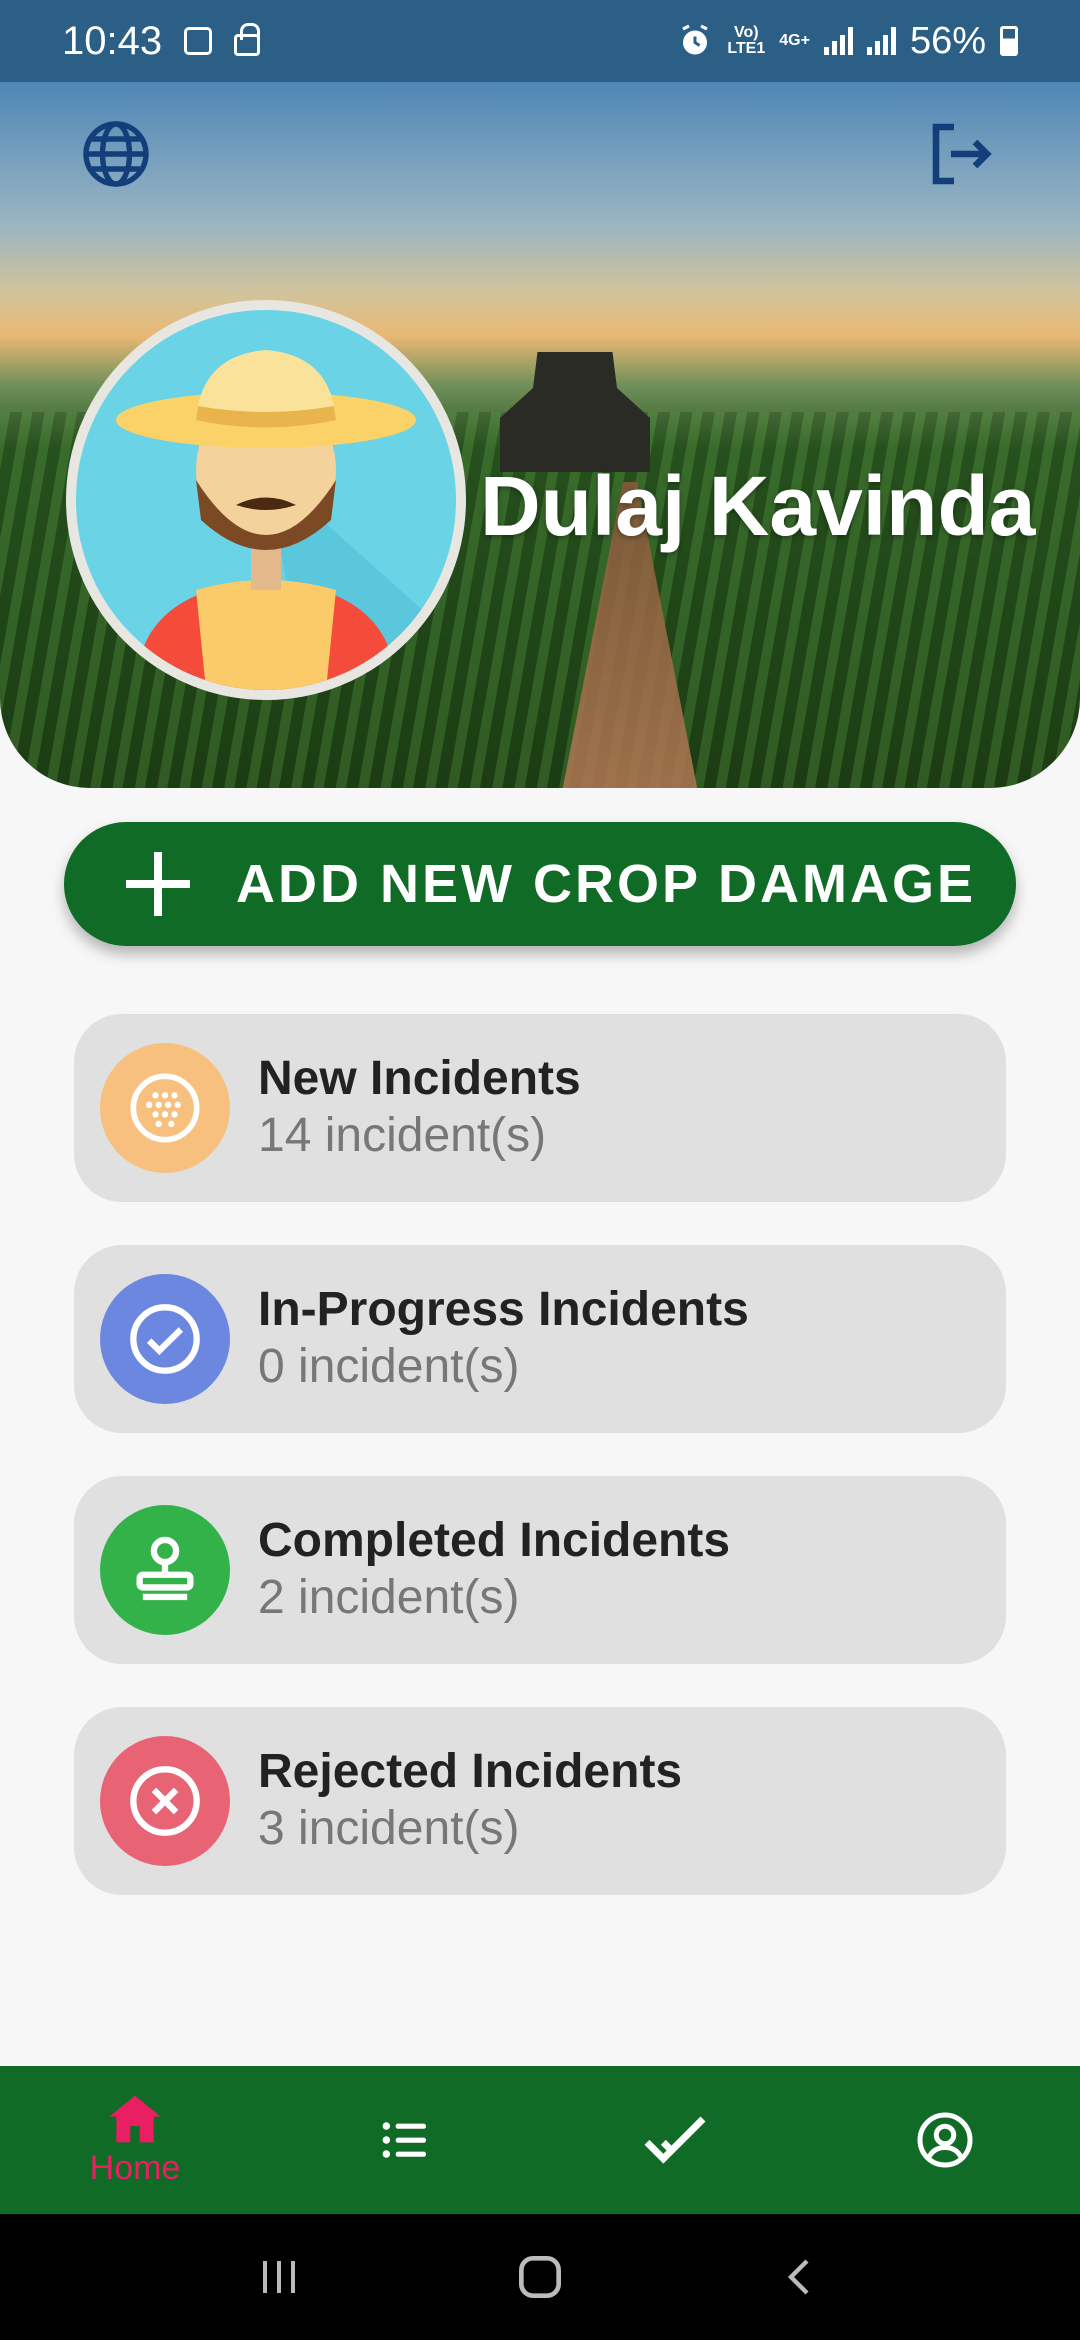 Image resolution: width=1080 pixels, height=2340 pixels. I want to click on x-circle-icon, so click(165, 1801).